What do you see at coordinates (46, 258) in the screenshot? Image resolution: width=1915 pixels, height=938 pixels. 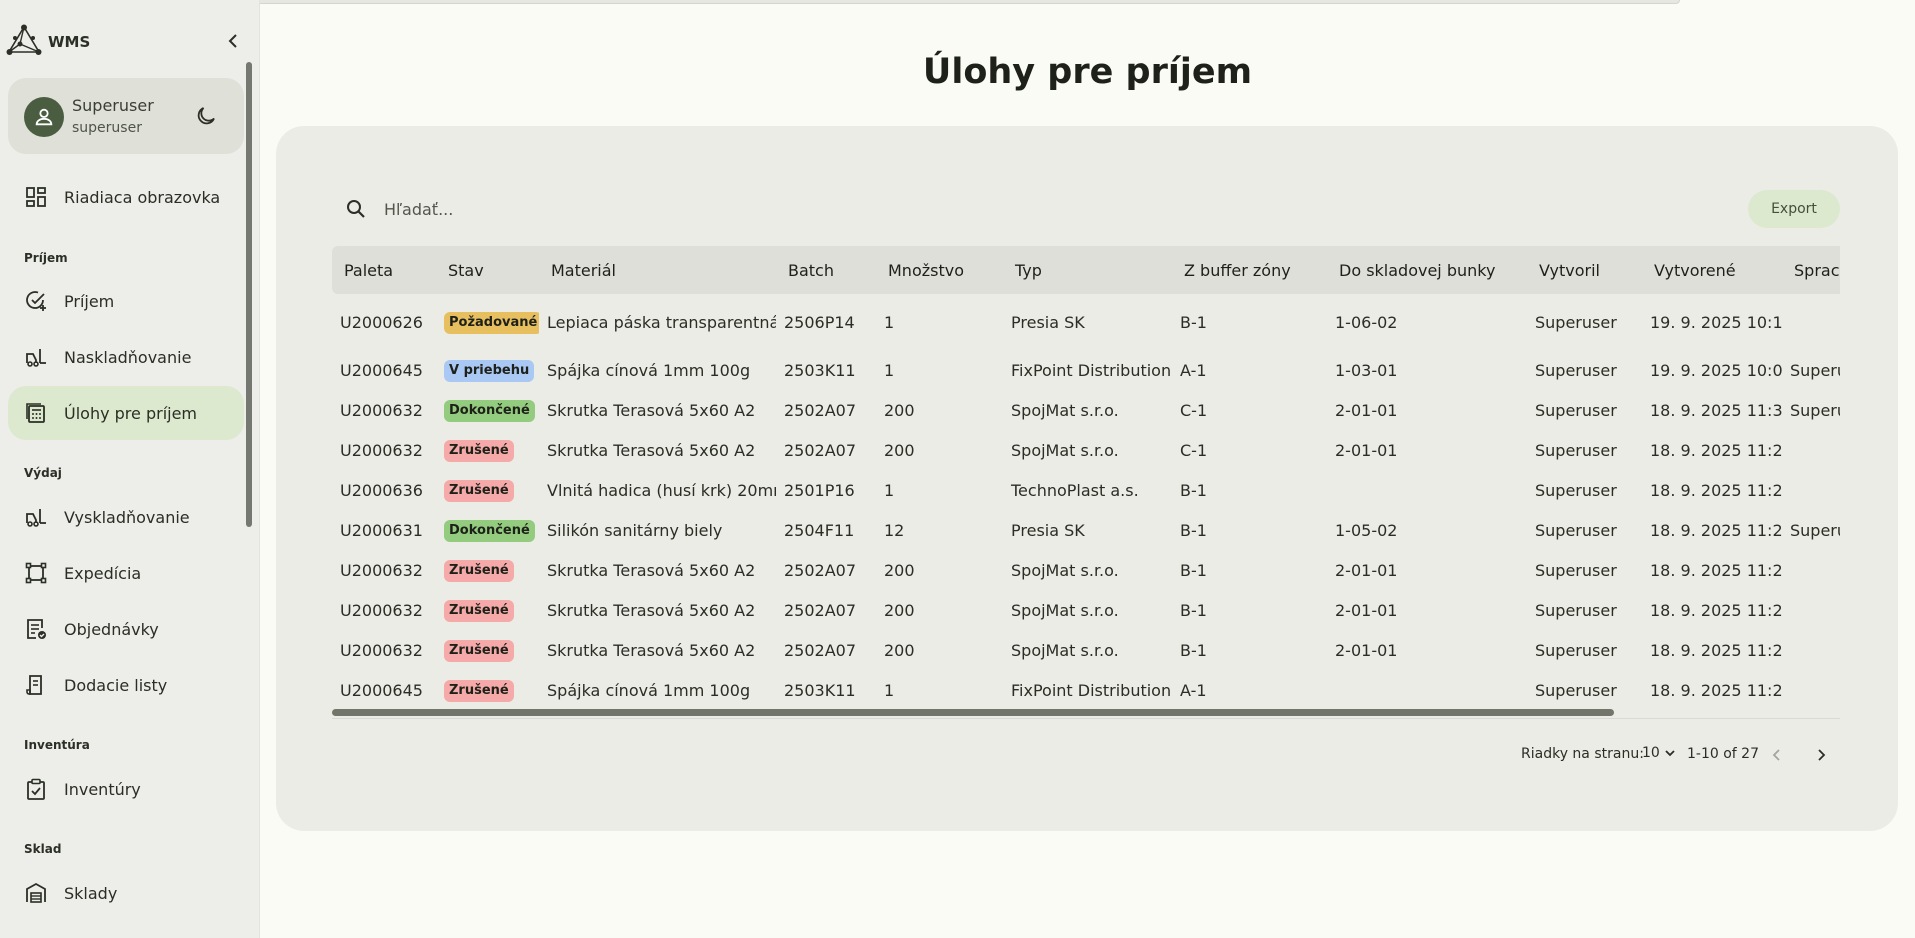 I see `nav-section-receive: Príjem` at bounding box center [46, 258].